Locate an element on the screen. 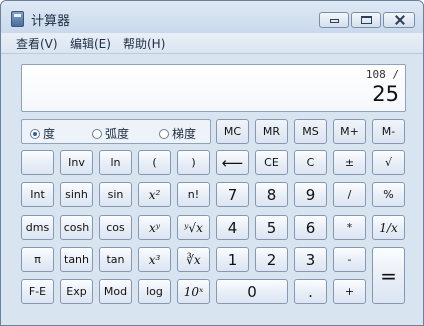  title-bar: 计算器 is located at coordinates (212, 17).